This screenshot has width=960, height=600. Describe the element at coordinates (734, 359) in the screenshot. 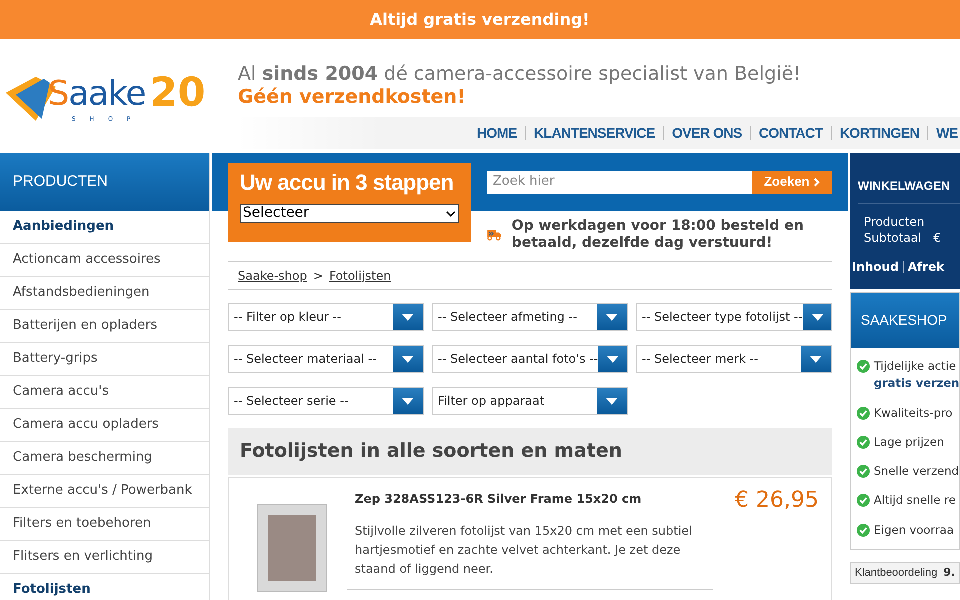

I see `filter-dropdown: -- Selecteer merk --` at that location.